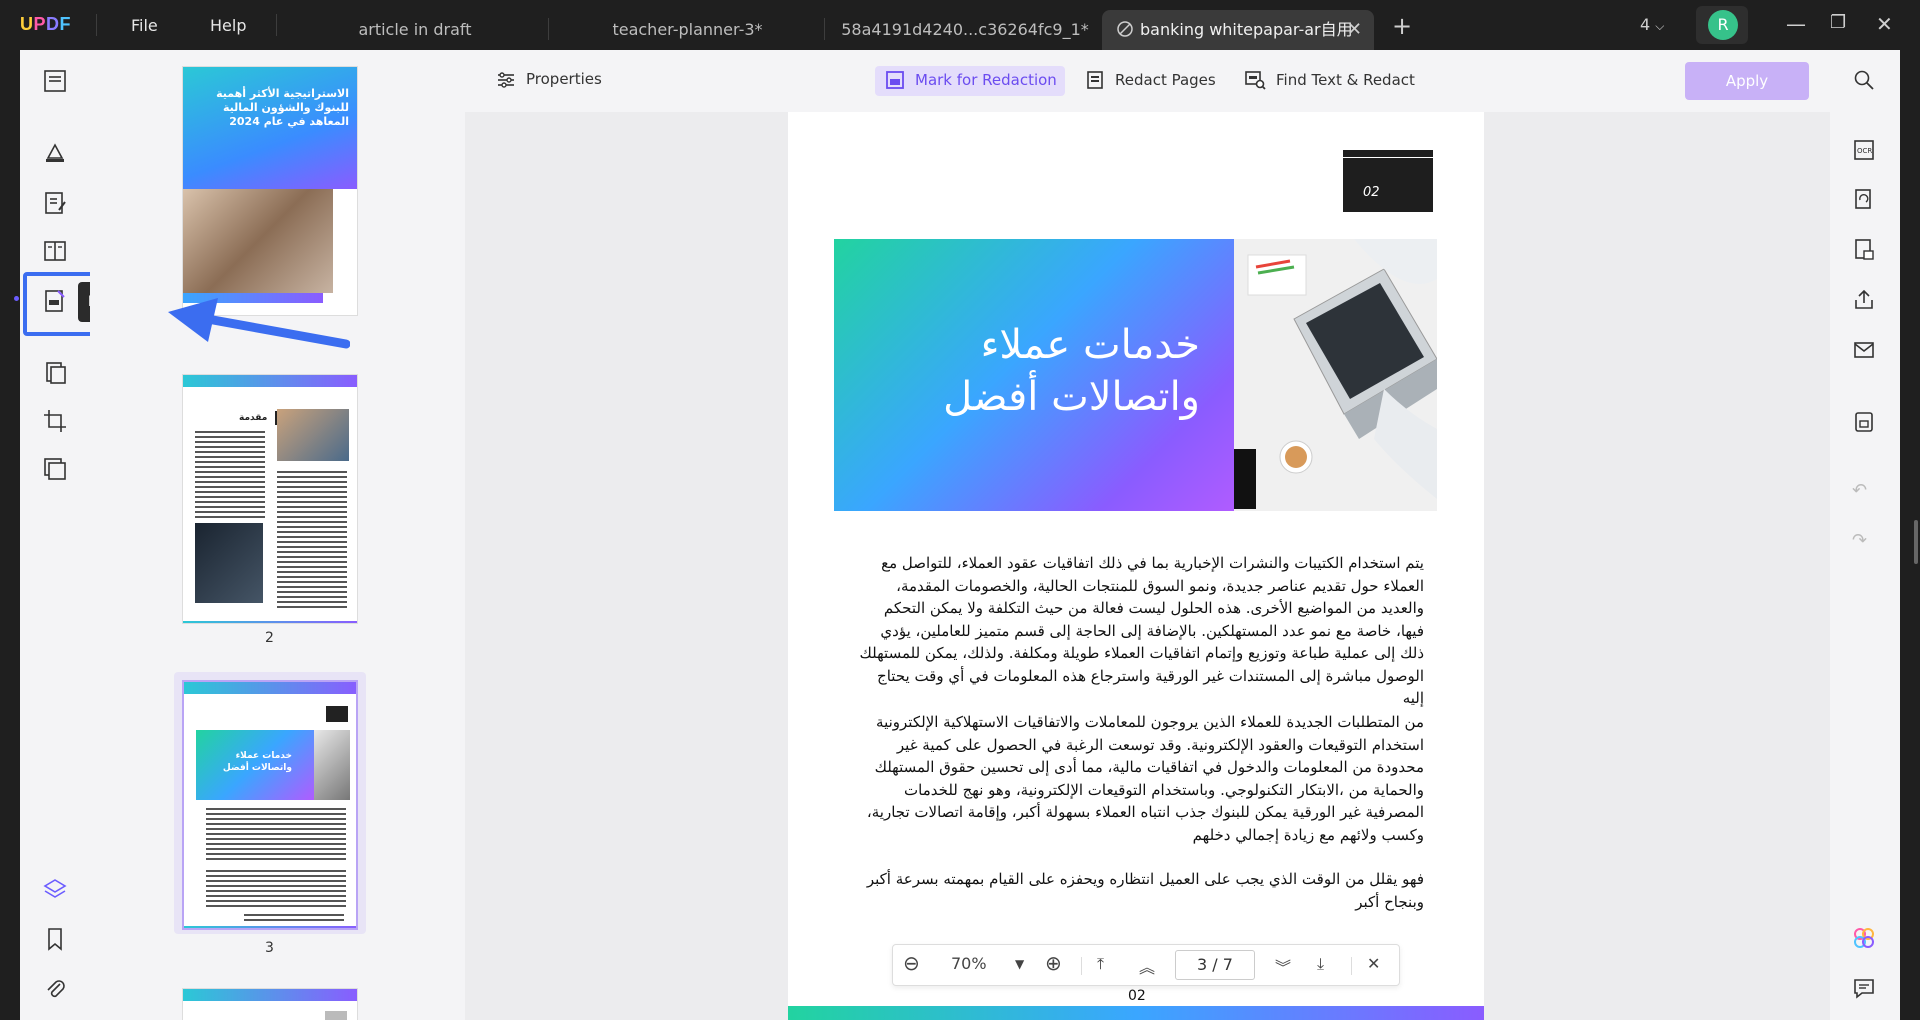 The image size is (1920, 1020). What do you see at coordinates (1165, 80) in the screenshot?
I see `redact-pages-label: Redact Pages` at bounding box center [1165, 80].